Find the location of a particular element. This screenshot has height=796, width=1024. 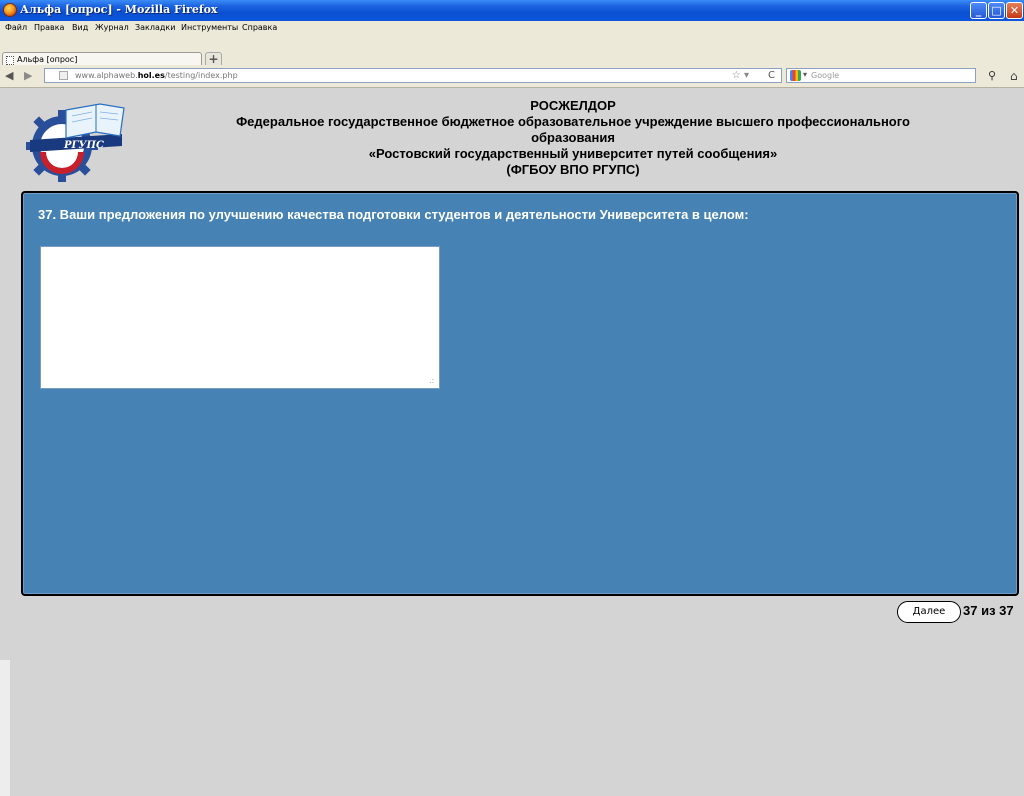

maximize-button: □ is located at coordinates (996, 10).